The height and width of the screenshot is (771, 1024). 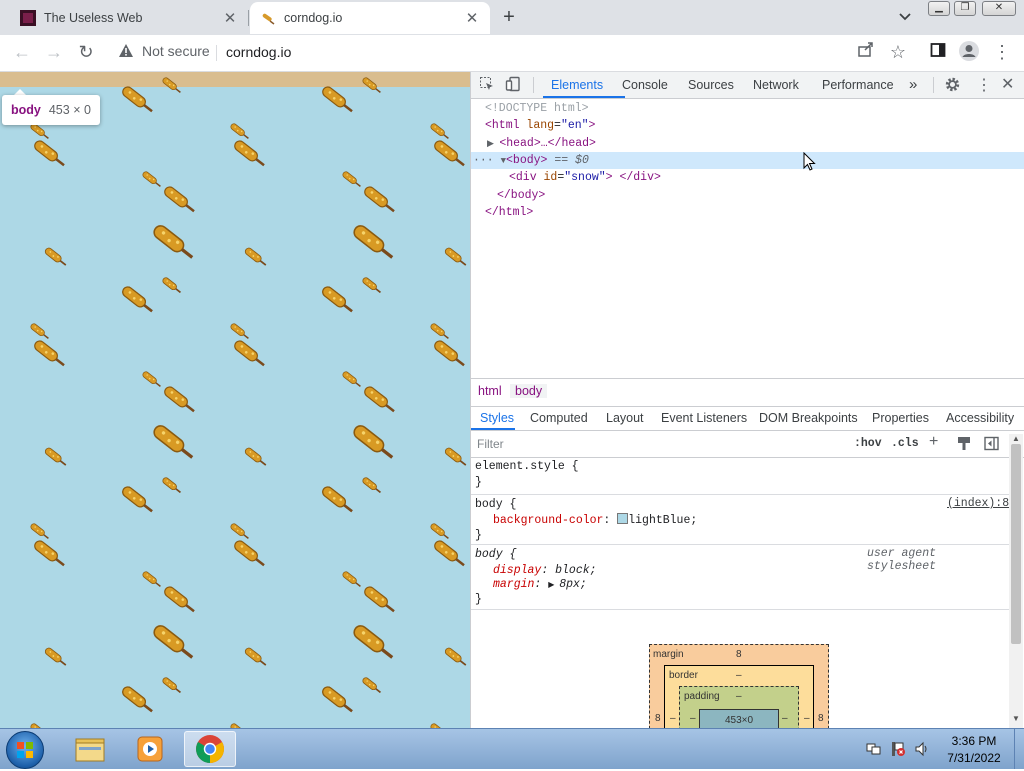 What do you see at coordinates (747, 392) in the screenshot?
I see `breadcrumb: html body` at bounding box center [747, 392].